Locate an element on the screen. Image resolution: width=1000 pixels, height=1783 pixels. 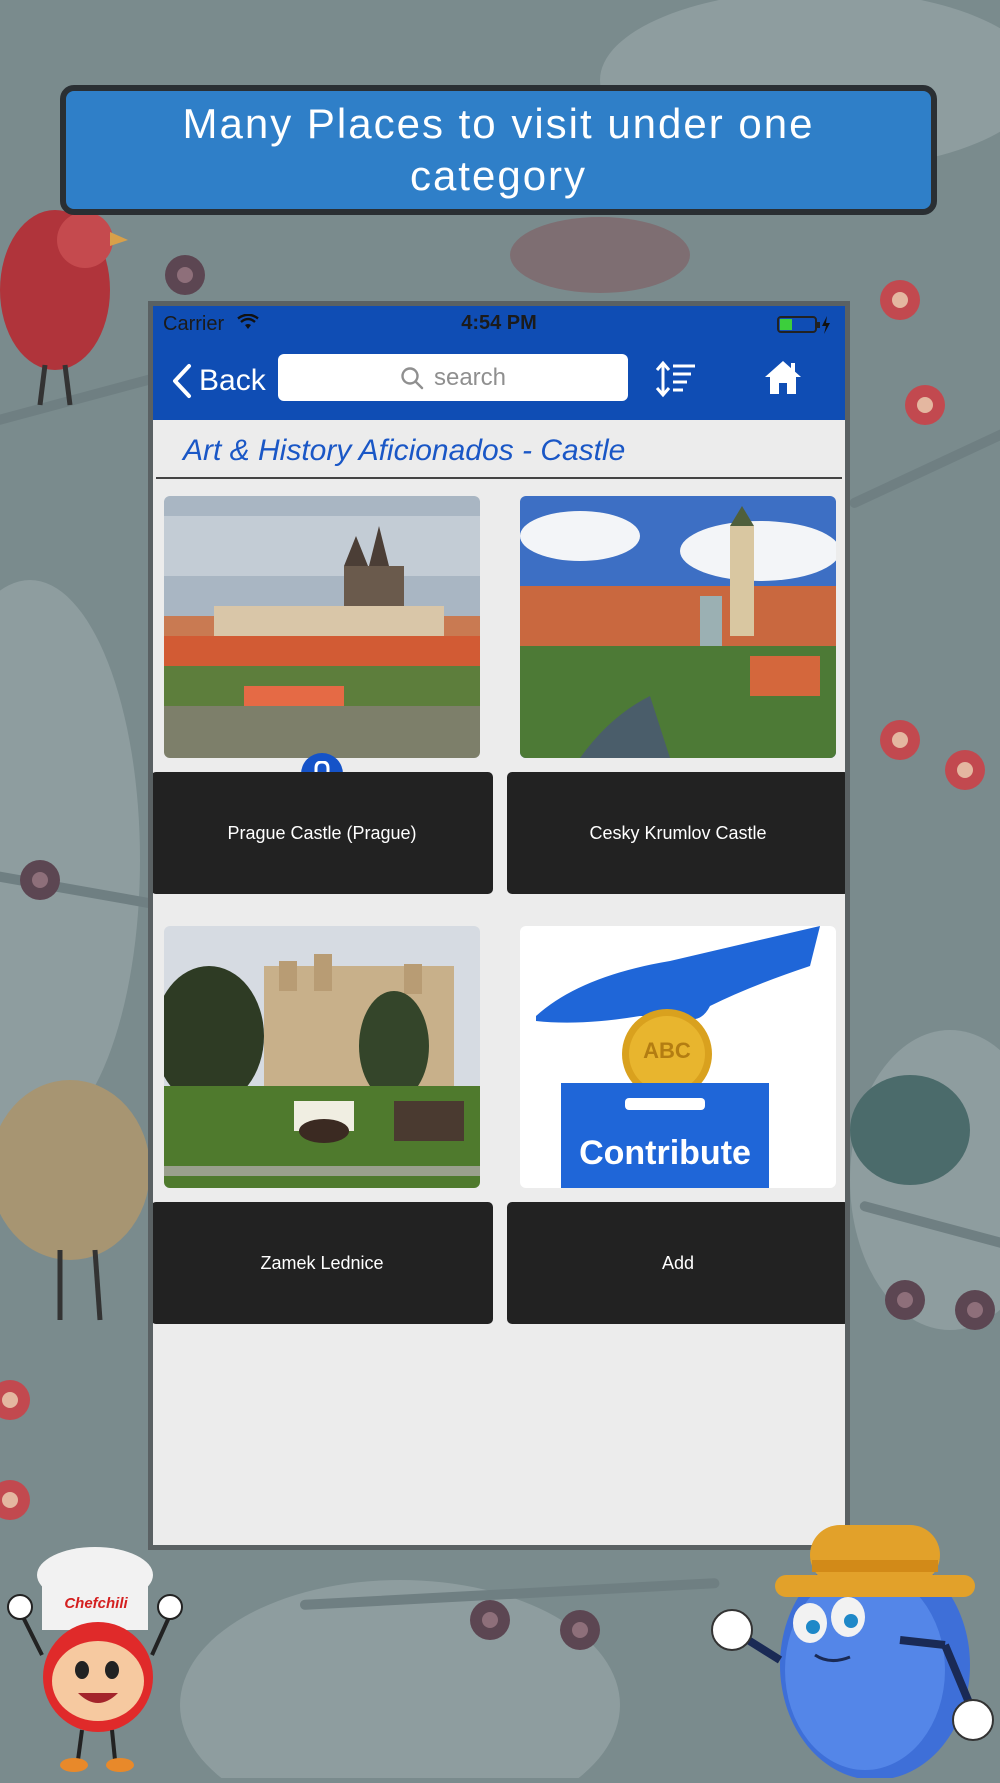
chefchili-mascot: Chefchili is located at coordinates (95, 1661).